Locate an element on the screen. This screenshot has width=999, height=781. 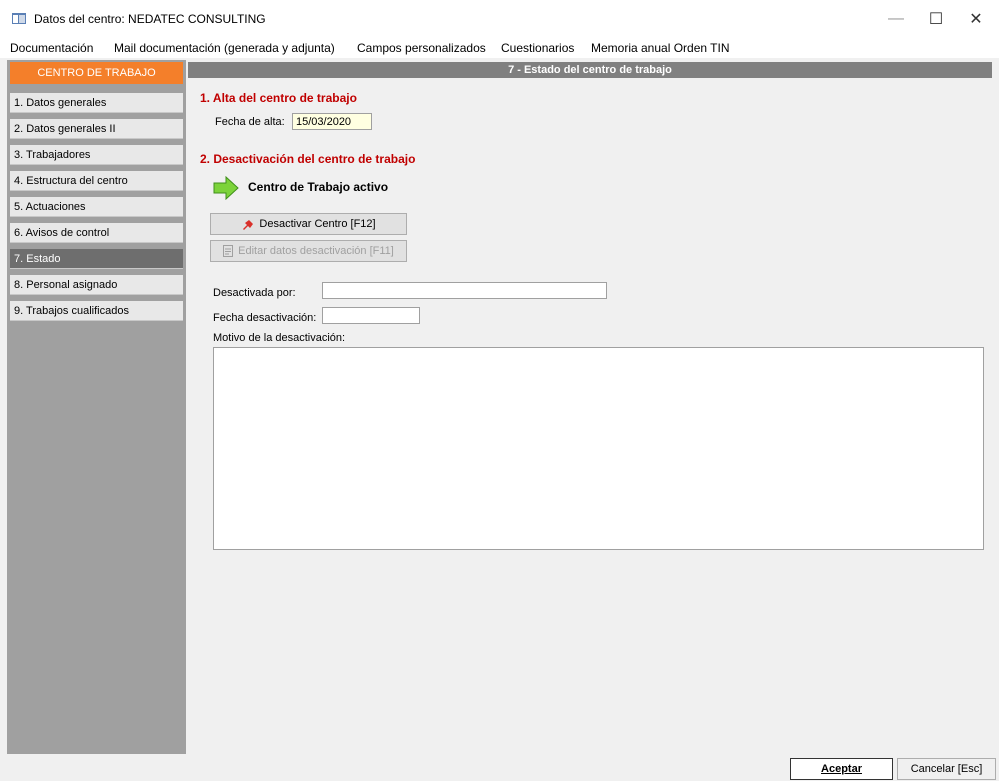
fecha-alta-label: Fecha de alta: is located at coordinates (250, 122).